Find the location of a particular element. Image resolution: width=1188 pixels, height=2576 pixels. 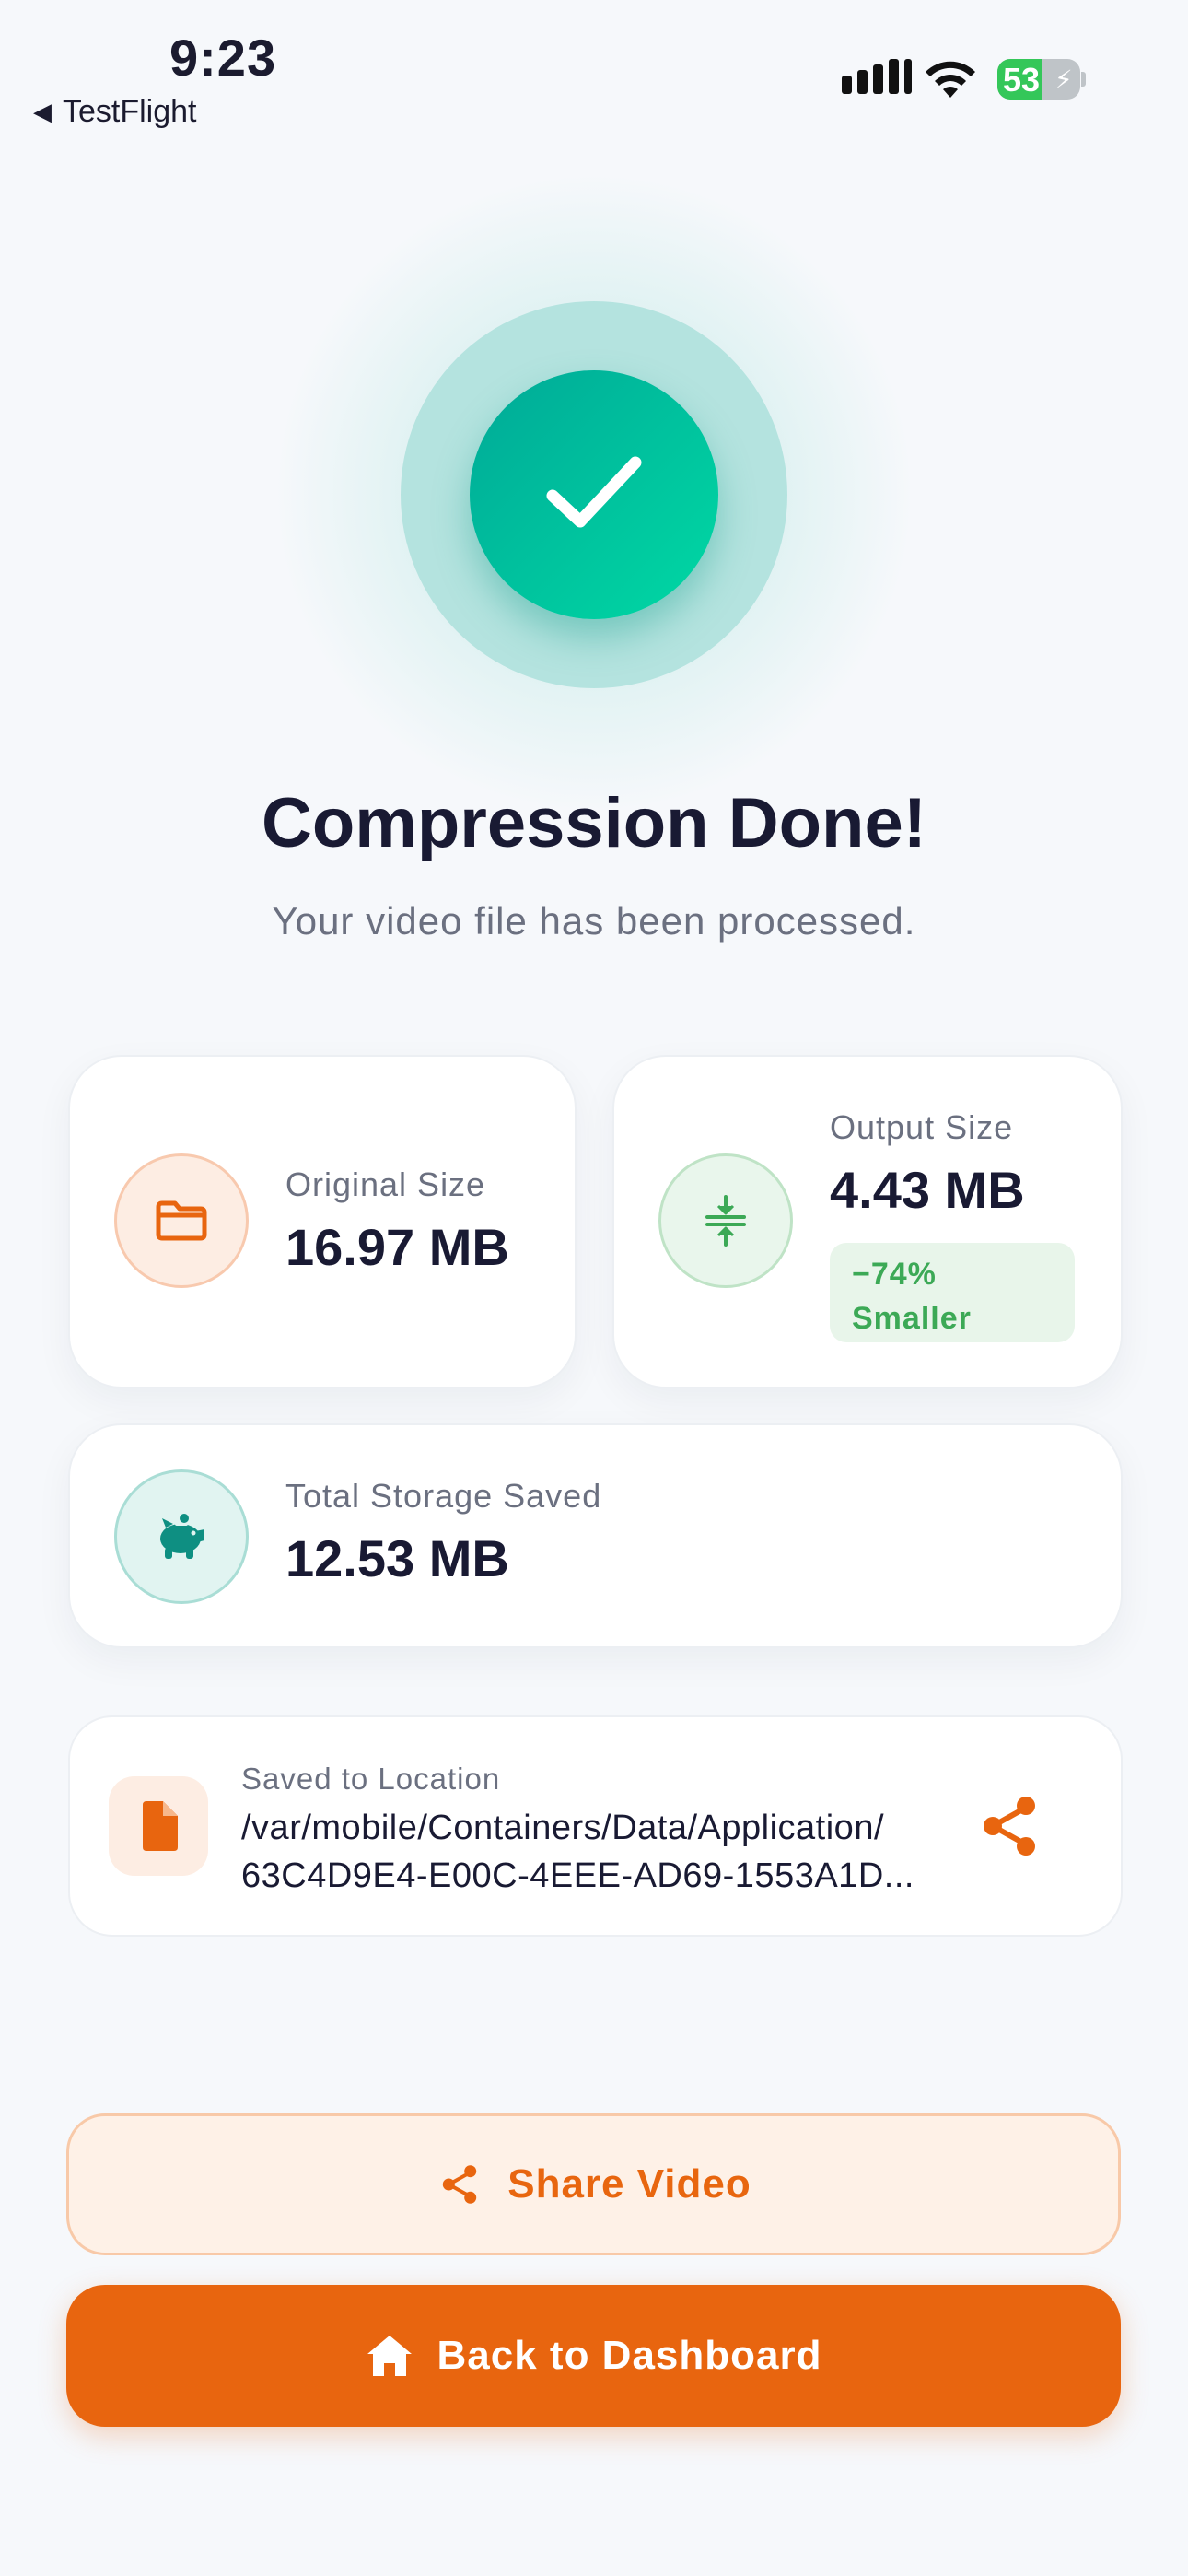

original-size-card: Original Size 16.97 MB is located at coordinates (322, 1221).